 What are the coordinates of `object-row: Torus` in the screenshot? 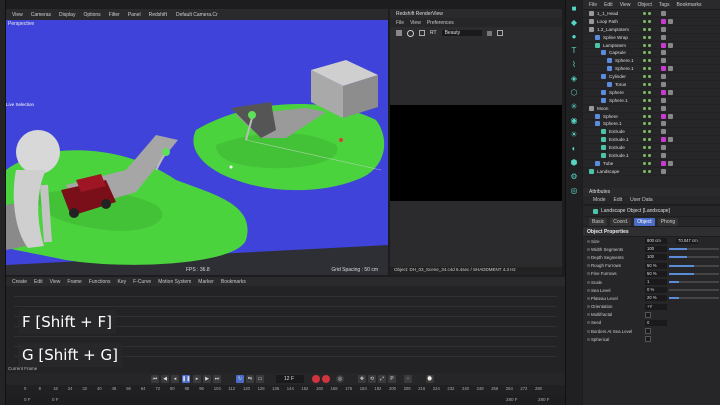 It's located at (651, 85).